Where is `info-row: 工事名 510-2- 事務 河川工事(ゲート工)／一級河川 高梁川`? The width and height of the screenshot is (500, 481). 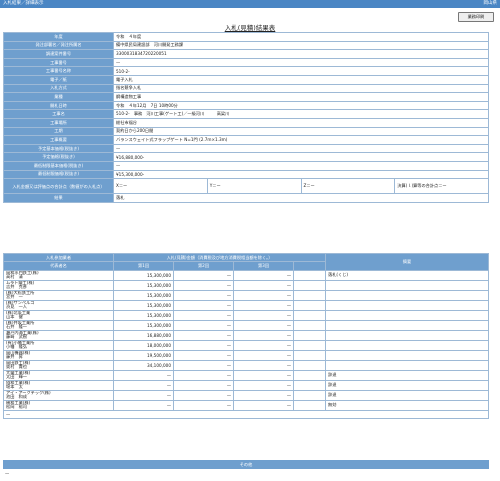 info-row: 工事名 510-2- 事務 河川工事(ゲート工)／一級河川 高梁川 is located at coordinates (246, 114).